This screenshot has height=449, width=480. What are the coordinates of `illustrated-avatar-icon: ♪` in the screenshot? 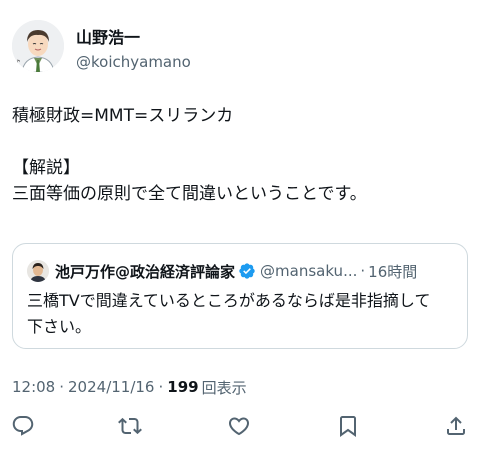 It's located at (38, 46).